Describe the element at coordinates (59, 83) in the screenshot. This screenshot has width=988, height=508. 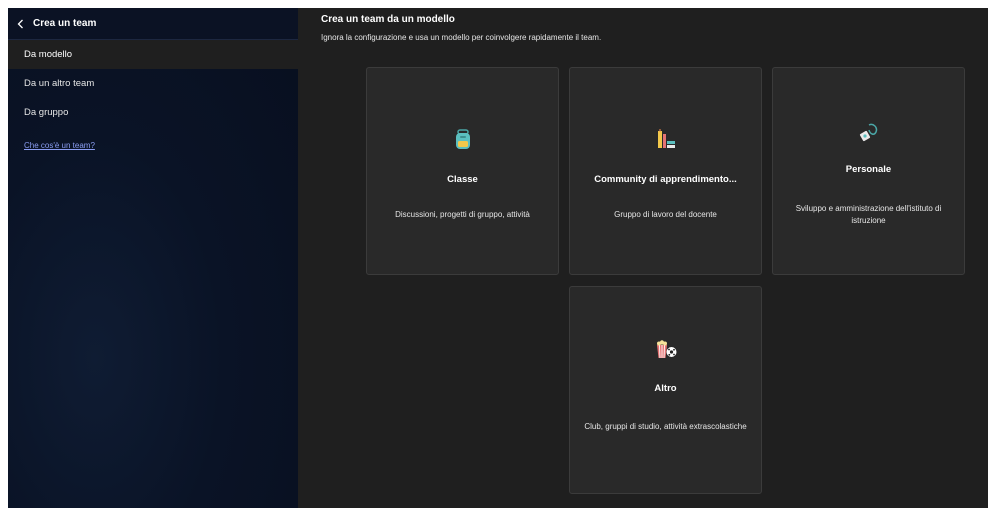
I see `sidebar-item-label: Da un altro team` at that location.